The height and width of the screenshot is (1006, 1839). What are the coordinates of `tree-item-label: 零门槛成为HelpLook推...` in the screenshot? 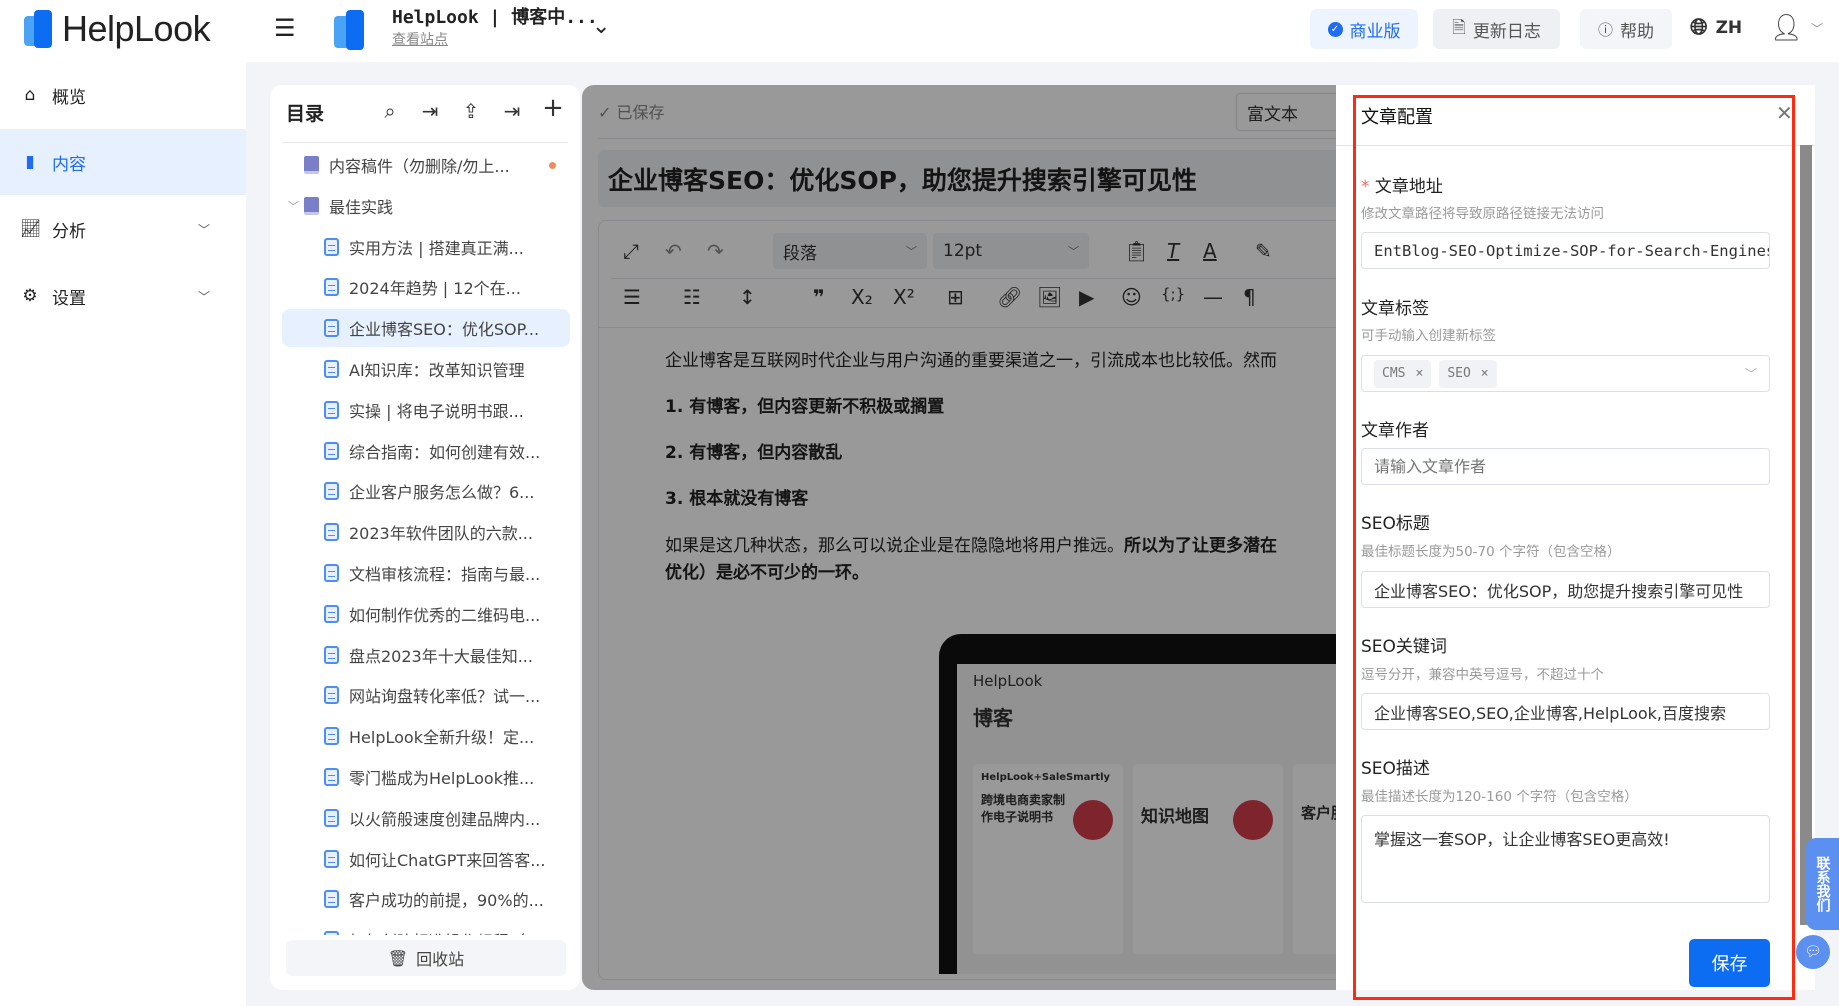 It's located at (442, 778).